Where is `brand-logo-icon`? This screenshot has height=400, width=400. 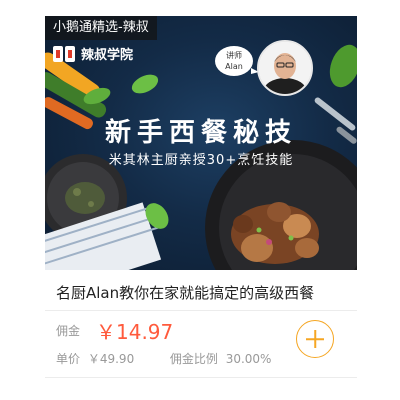 brand-logo-icon is located at coordinates (65, 54).